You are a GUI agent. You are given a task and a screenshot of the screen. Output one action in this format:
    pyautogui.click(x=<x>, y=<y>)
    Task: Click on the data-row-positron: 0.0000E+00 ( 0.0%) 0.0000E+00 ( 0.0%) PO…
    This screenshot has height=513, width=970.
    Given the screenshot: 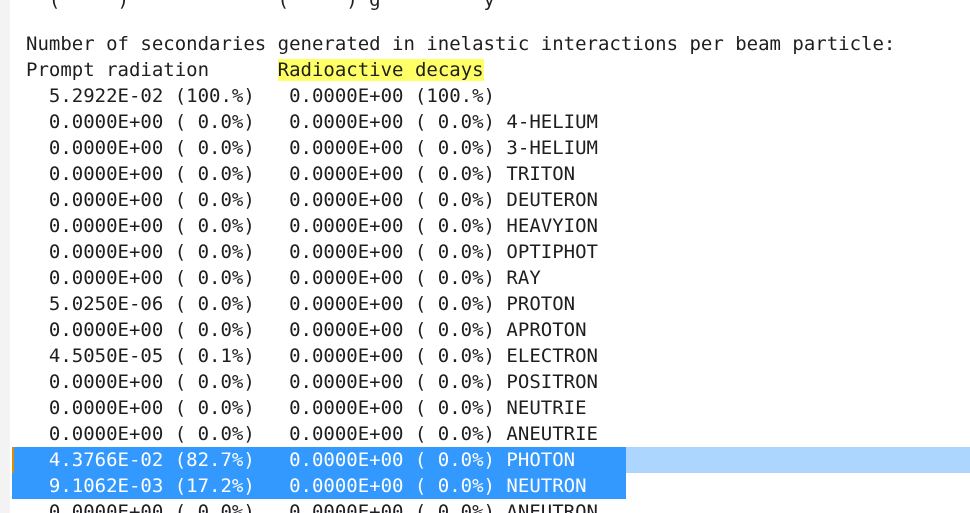 What is the action you would take?
    pyautogui.click(x=312, y=382)
    